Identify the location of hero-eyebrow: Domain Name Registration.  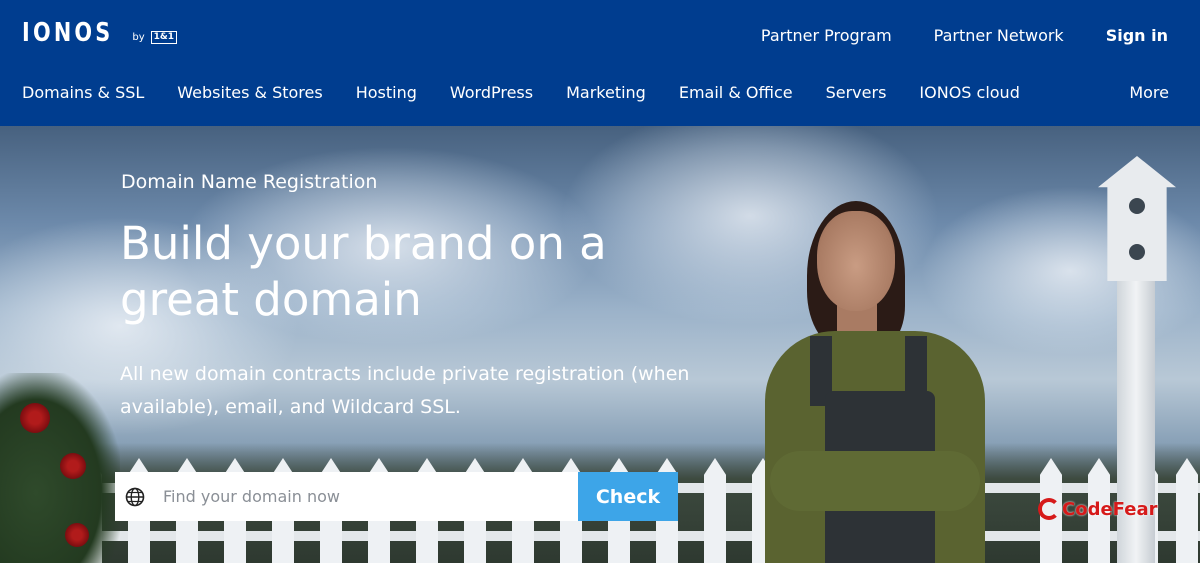
(249, 182).